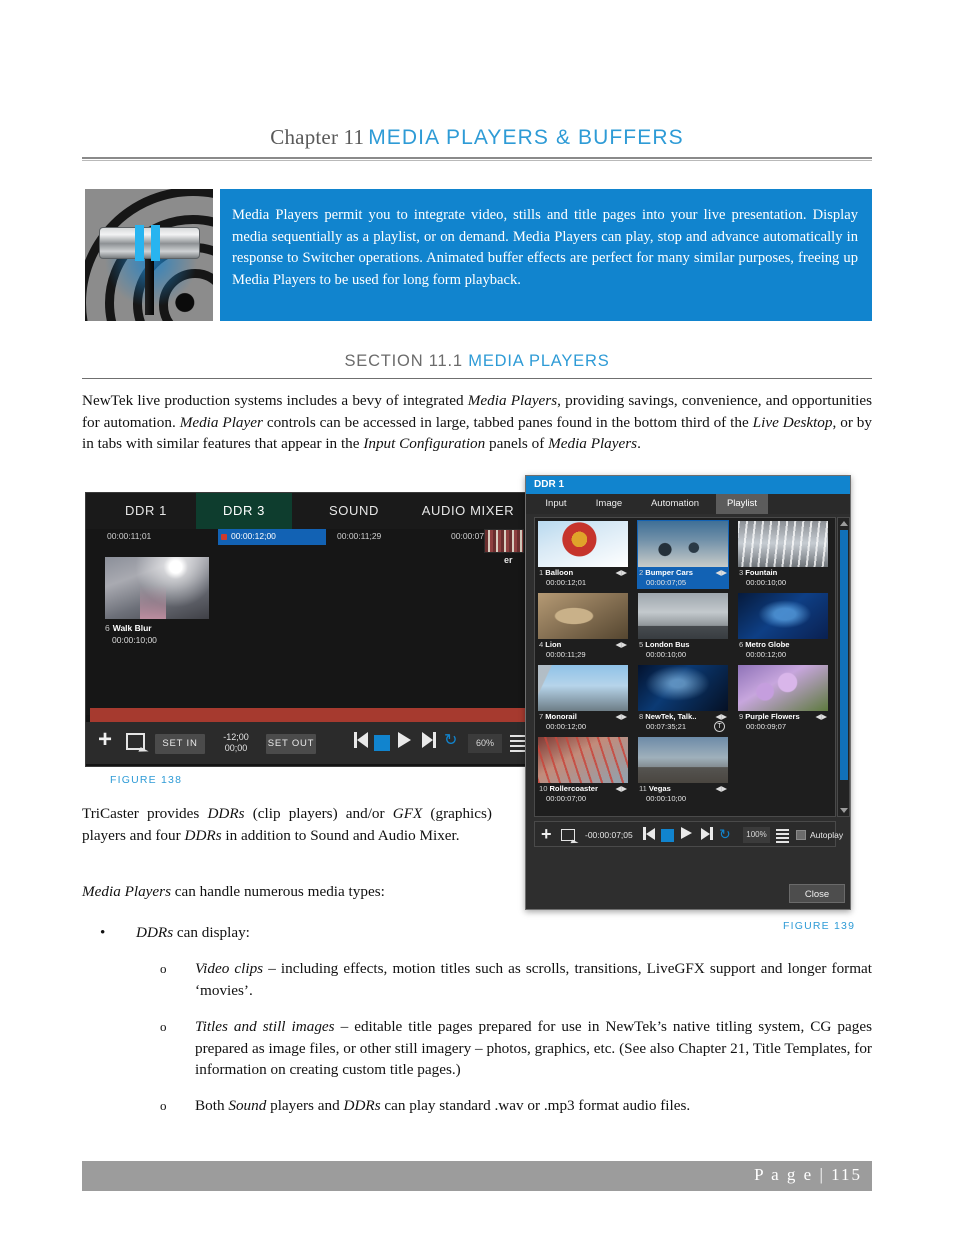 The image size is (954, 1235). Describe the element at coordinates (134, 640) in the screenshot. I see `clip-duration-walk-blur: 00:00:10;00` at that location.